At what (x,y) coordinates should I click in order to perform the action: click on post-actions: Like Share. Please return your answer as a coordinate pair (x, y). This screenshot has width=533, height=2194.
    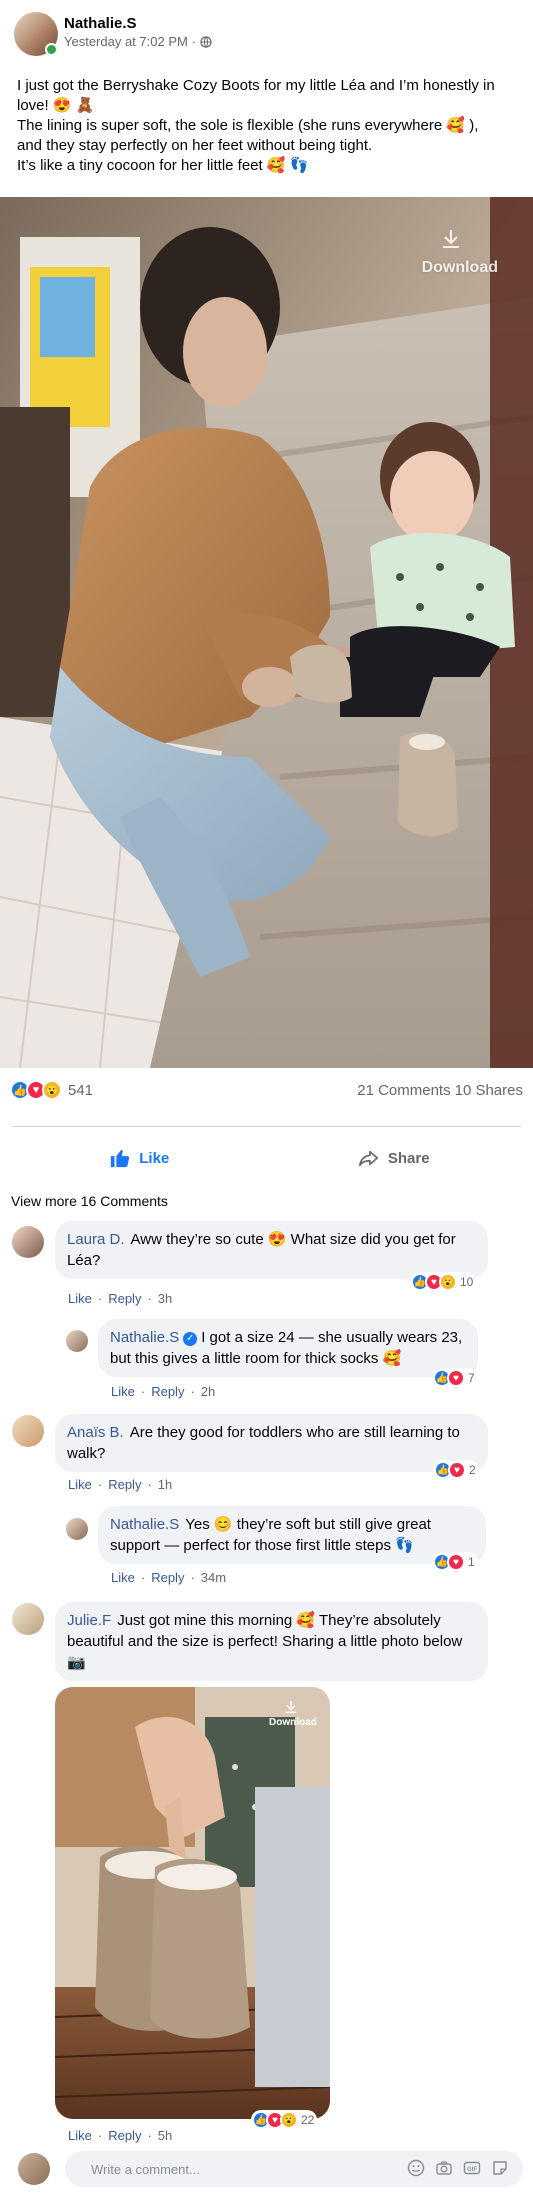
    Looking at the image, I should click on (266, 1158).